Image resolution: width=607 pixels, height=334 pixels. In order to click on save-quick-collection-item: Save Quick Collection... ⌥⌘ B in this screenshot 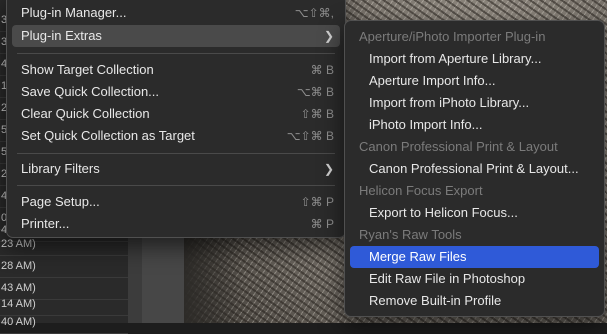, I will do `click(176, 92)`.